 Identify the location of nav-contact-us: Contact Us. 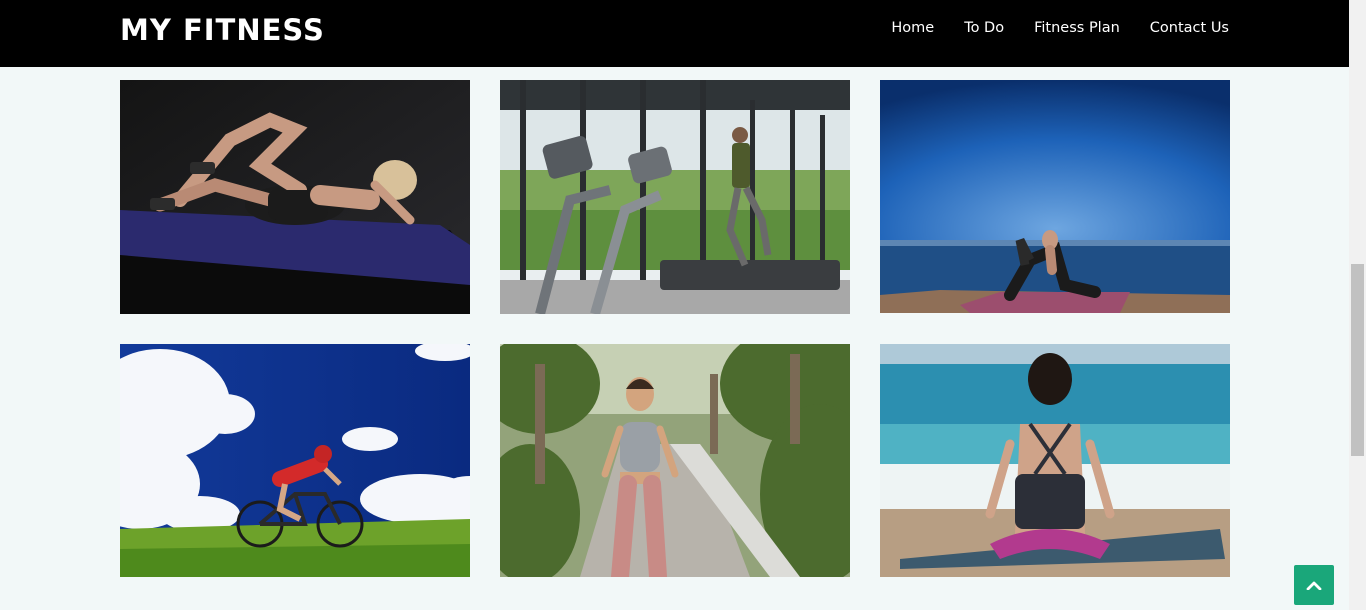
(1189, 28).